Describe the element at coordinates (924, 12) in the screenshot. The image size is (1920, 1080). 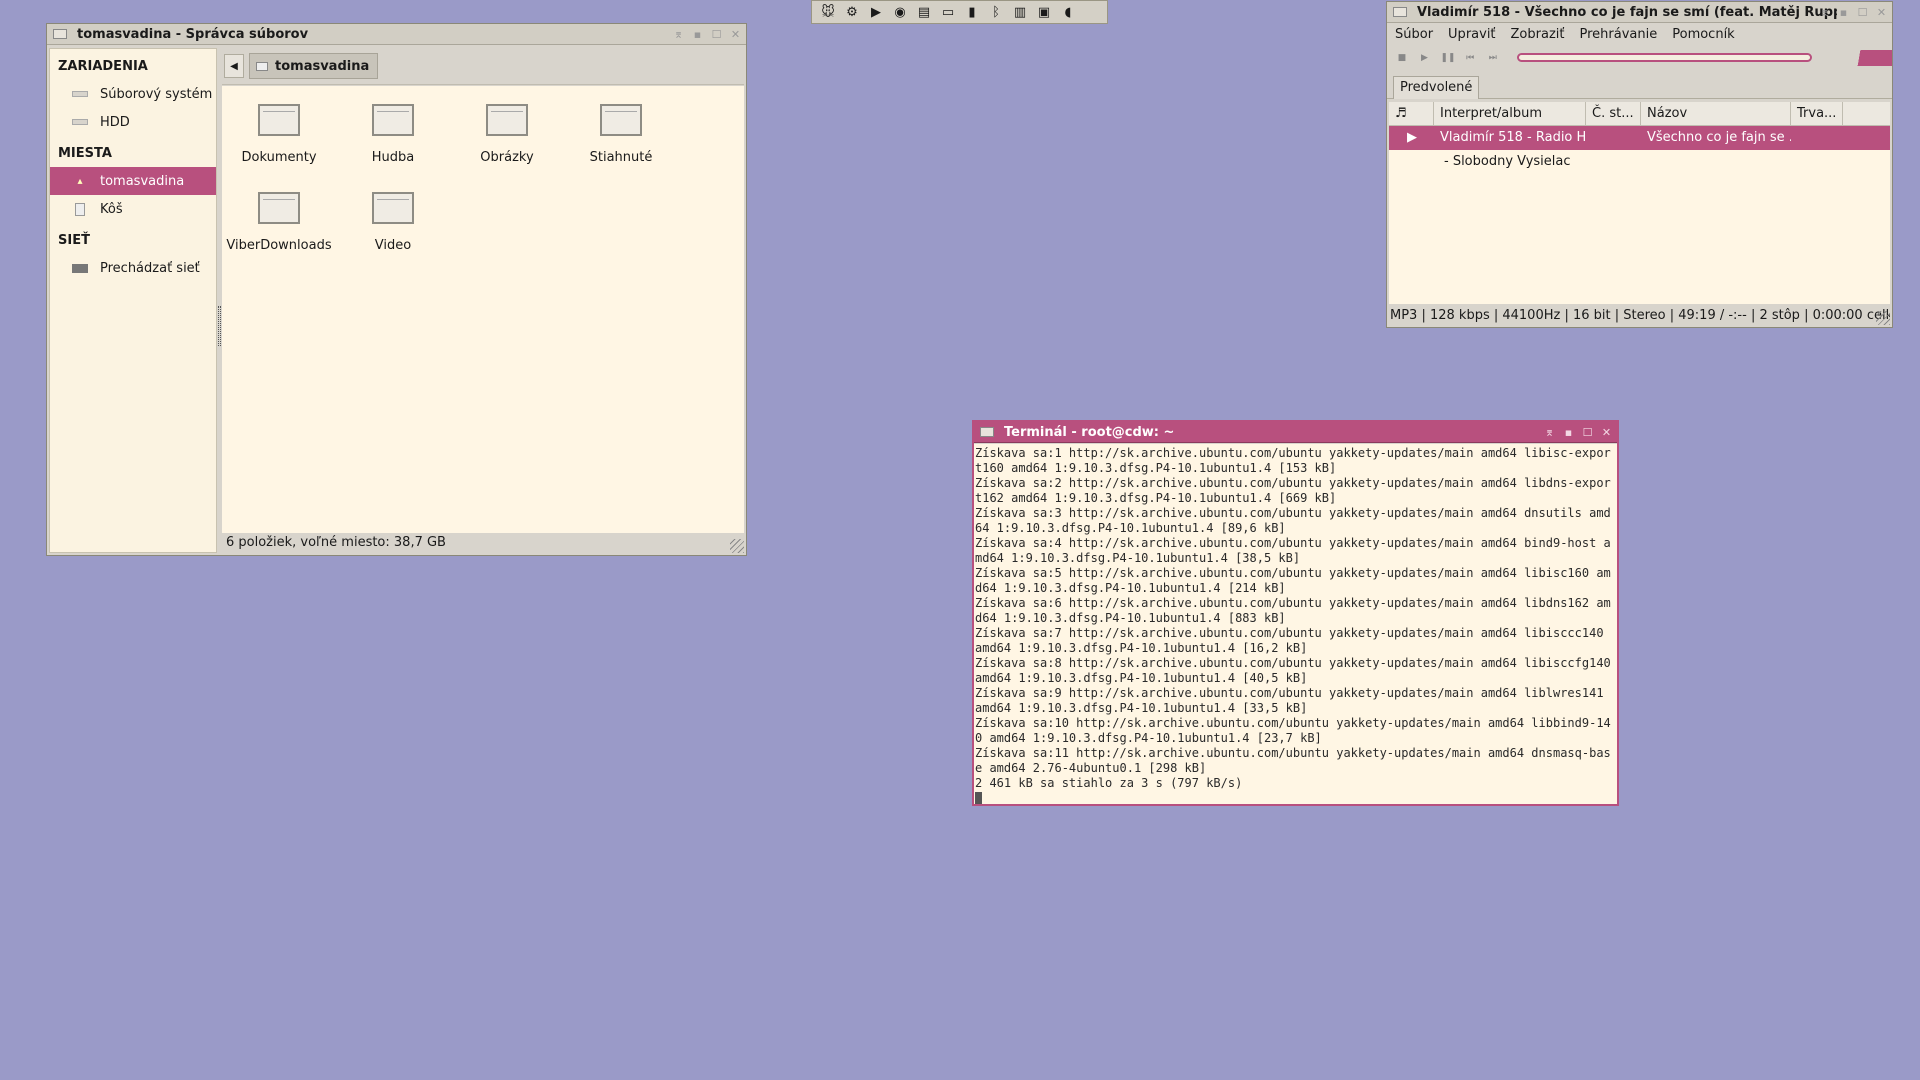
I see `files-icon: ▤` at that location.